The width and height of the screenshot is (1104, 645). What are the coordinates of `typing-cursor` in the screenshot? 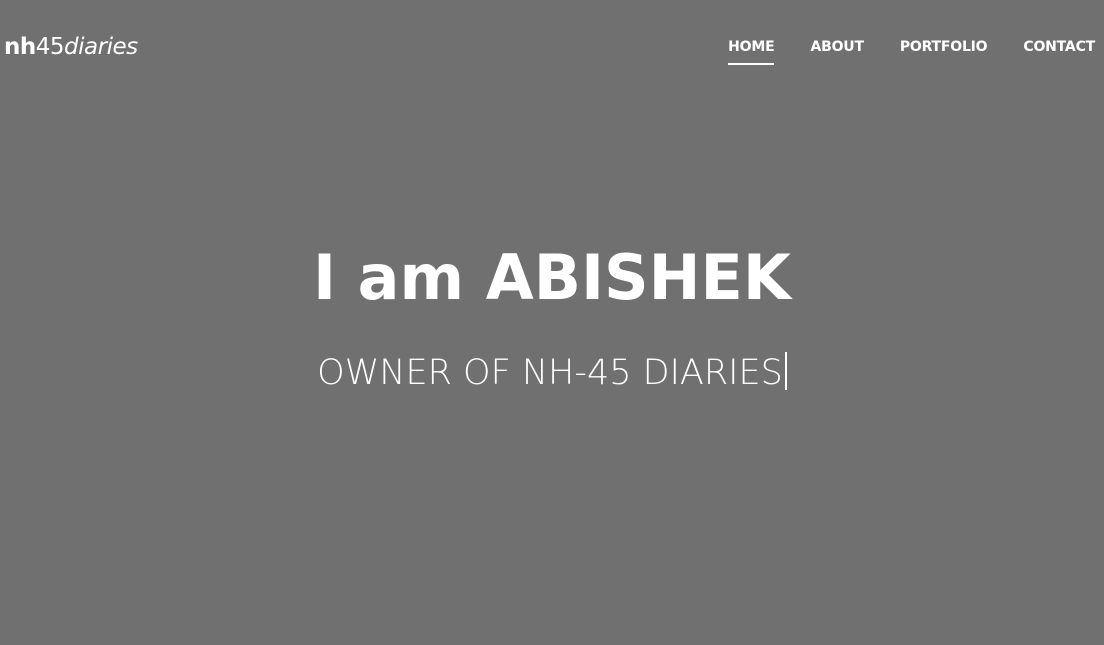 It's located at (785, 371).